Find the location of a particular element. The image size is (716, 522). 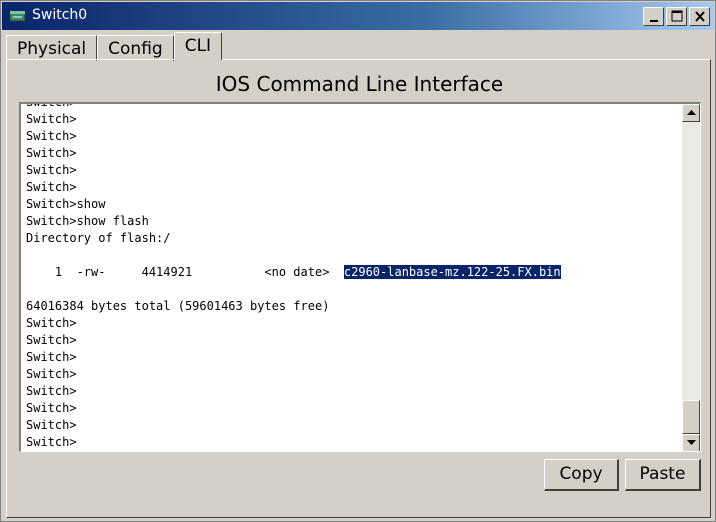

arrow-up-icon is located at coordinates (691, 112).